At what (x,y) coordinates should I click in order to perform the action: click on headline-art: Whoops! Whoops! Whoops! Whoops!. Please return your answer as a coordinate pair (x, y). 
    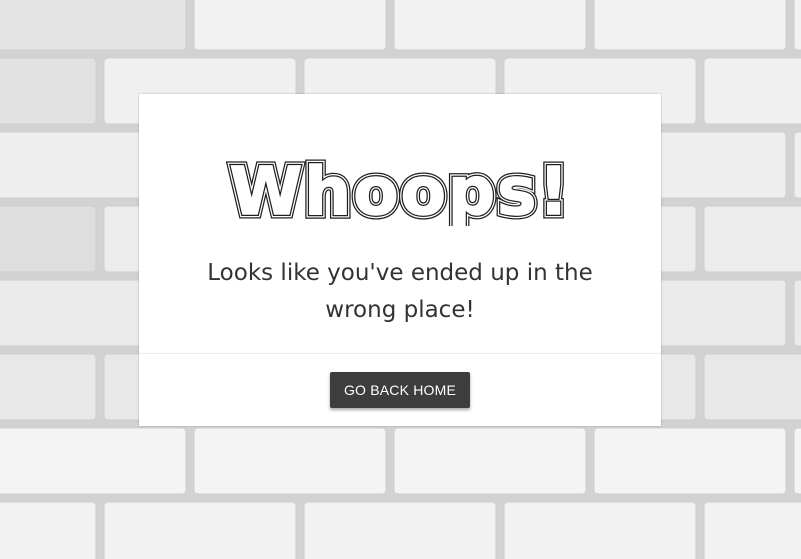
    Looking at the image, I should click on (399, 191).